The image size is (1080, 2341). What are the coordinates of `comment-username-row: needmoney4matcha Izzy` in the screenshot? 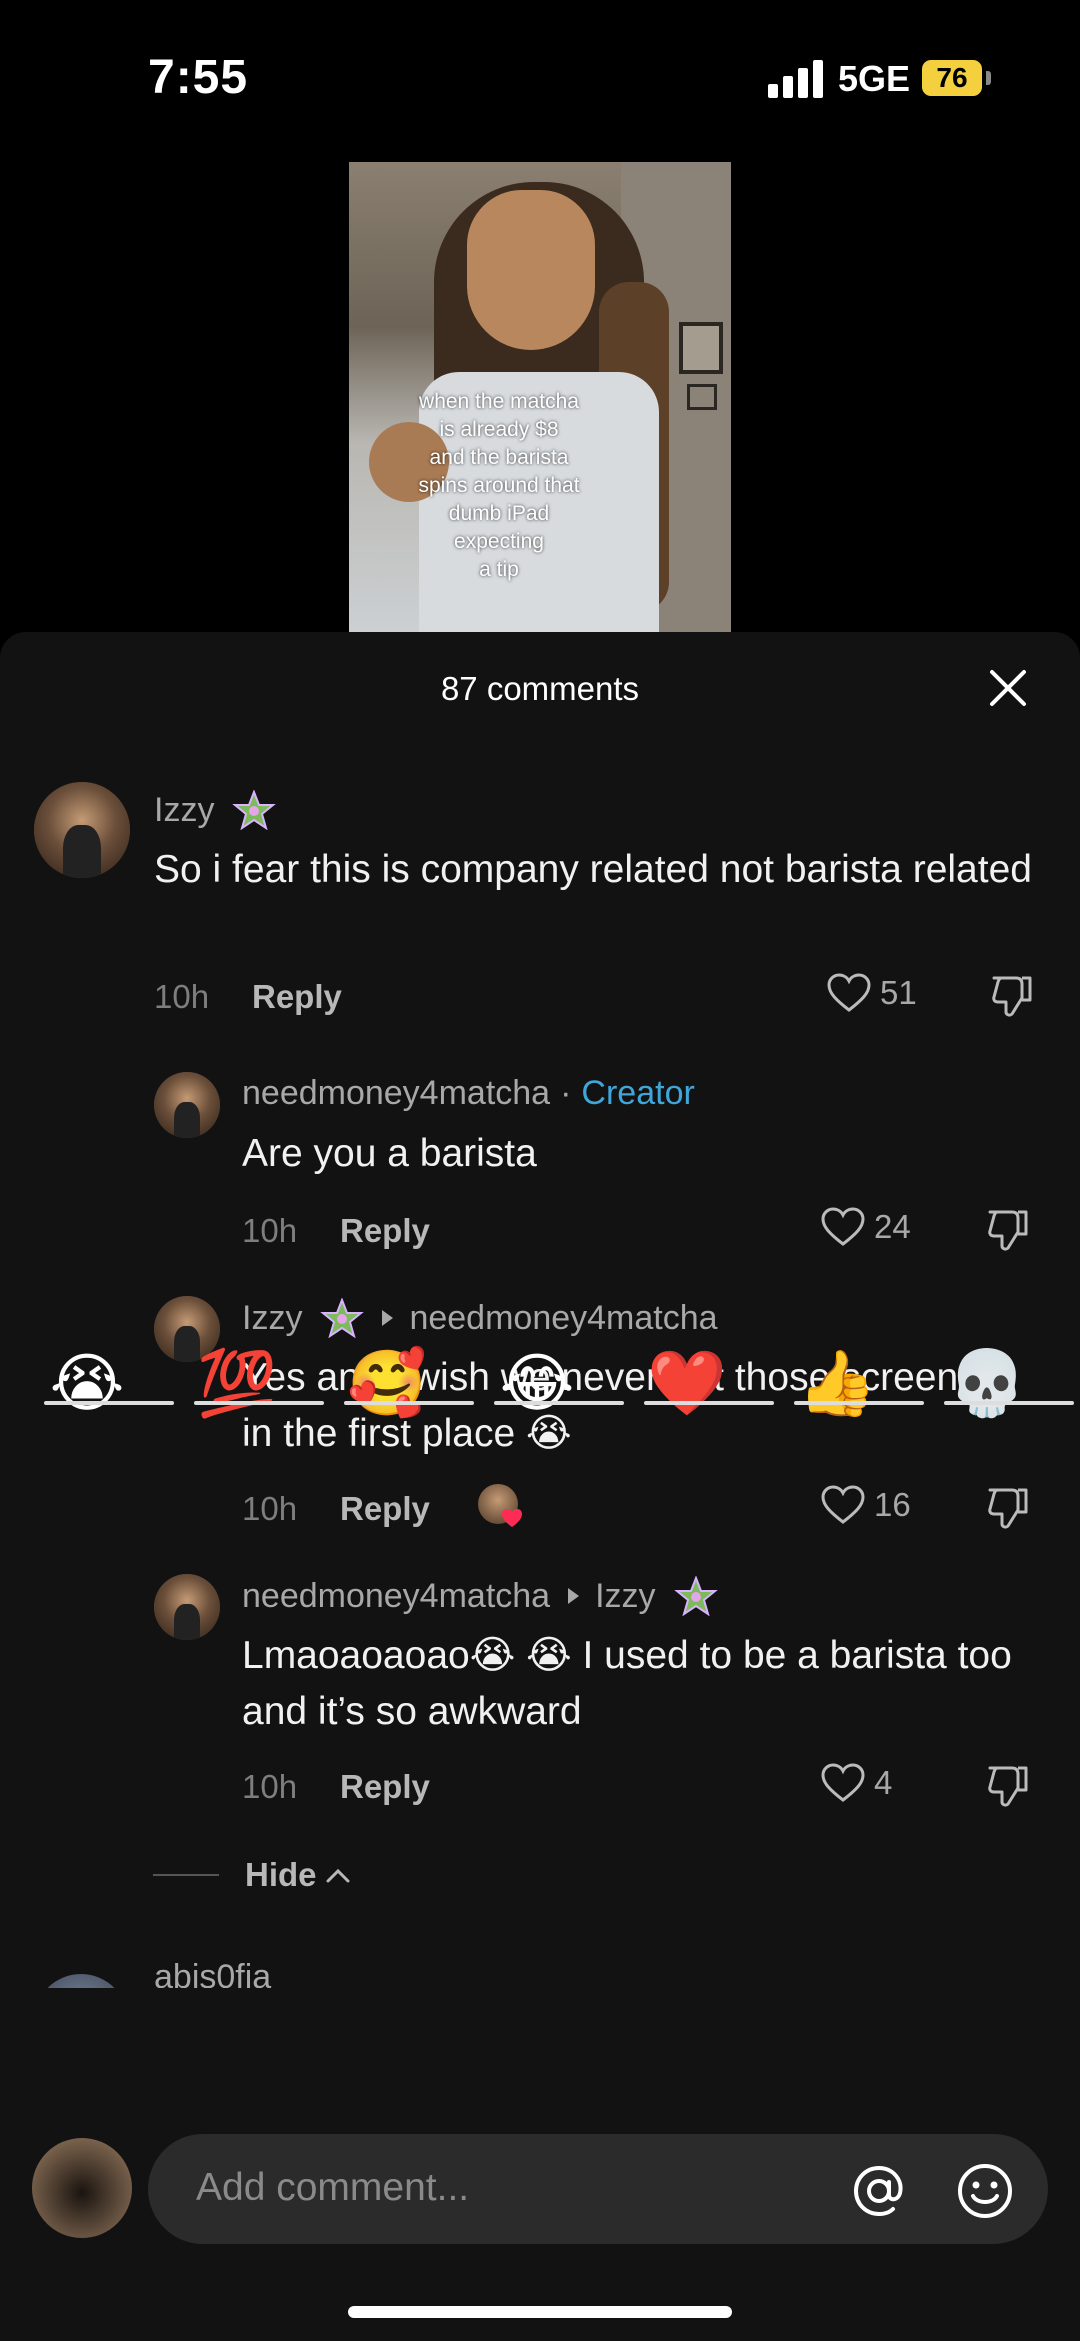 It's located at (480, 1596).